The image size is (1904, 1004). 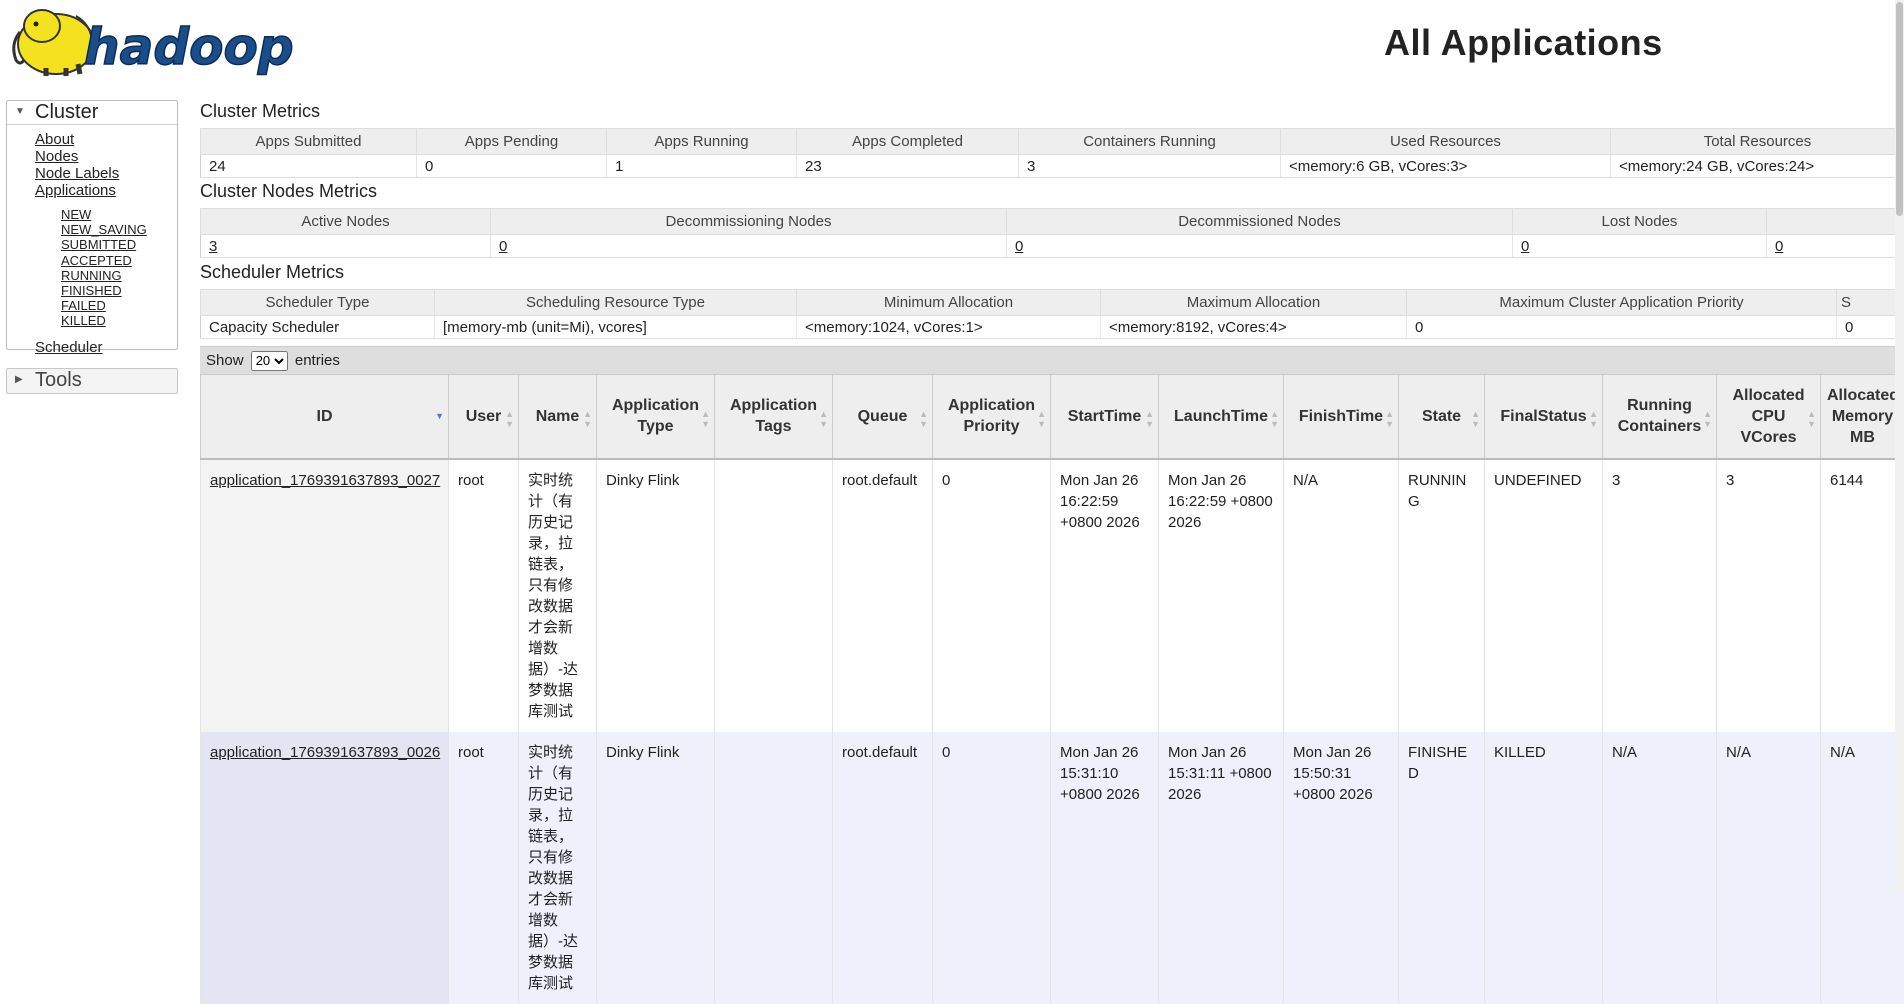 I want to click on col-application-type: Application Type▲▼, so click(x=656, y=417).